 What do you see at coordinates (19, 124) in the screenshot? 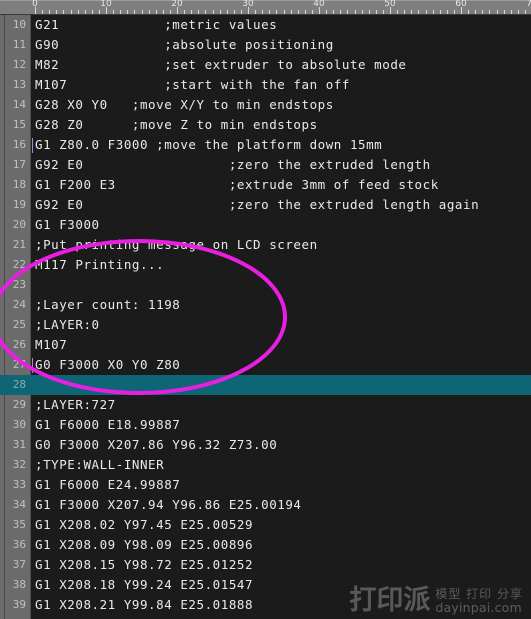
I see `line-number: 15` at bounding box center [19, 124].